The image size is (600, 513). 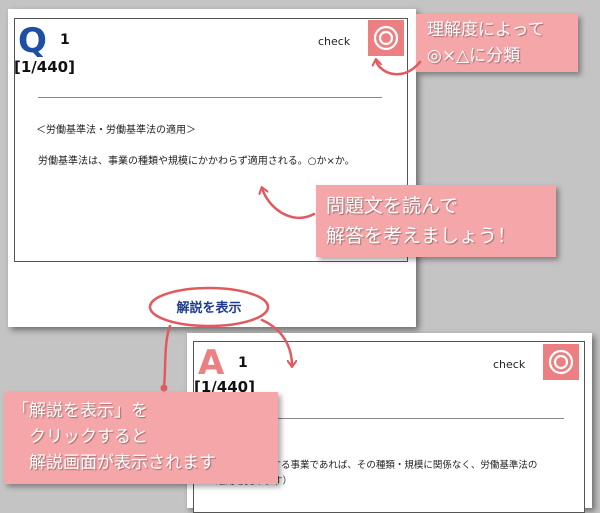 What do you see at coordinates (400, 465) in the screenshot?
I see `answer-text-line1: 用する事業であれば、その種類・規模に関係なく、労働基準法の` at bounding box center [400, 465].